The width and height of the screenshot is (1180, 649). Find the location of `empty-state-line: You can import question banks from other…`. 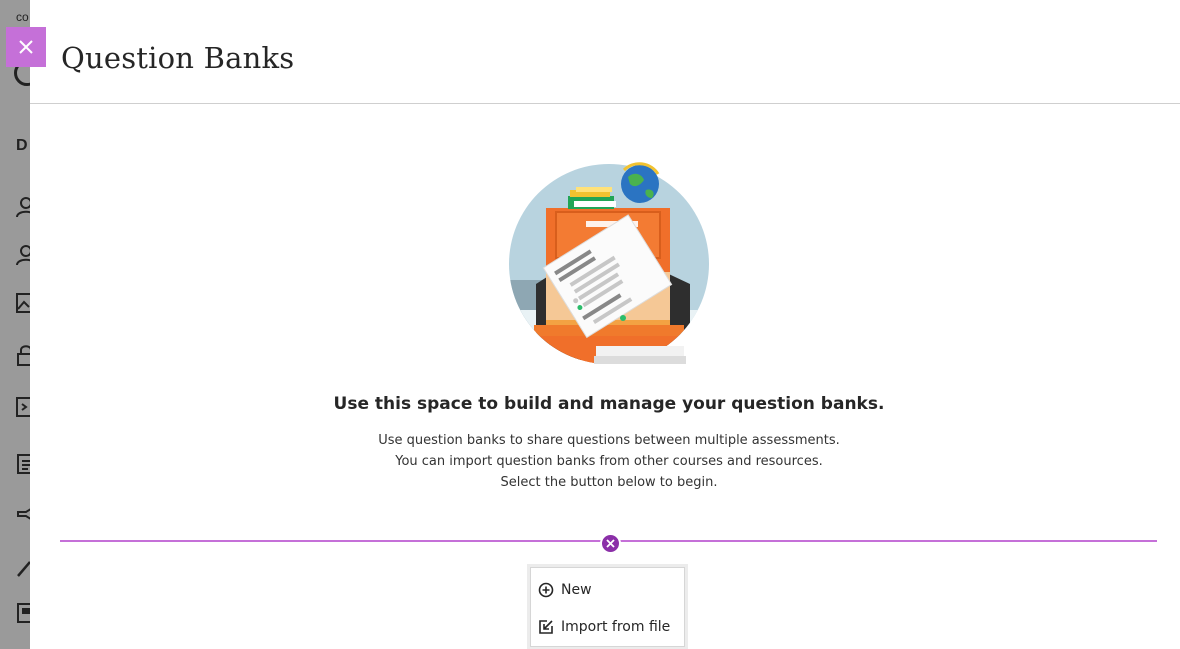

empty-state-line: You can import question banks from other… is located at coordinates (609, 461).